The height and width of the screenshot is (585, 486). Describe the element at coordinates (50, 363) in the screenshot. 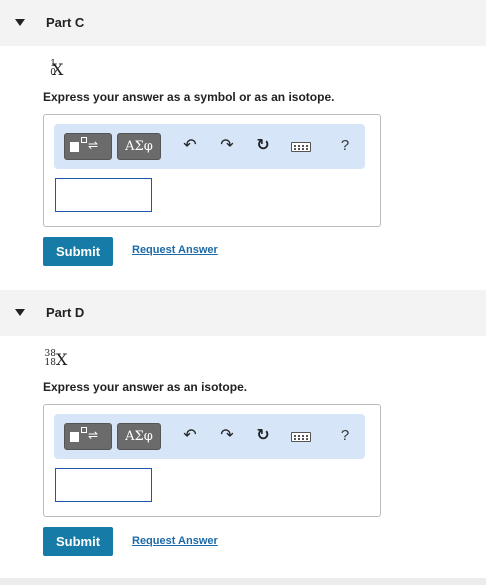

I see `atomic-number: 18` at that location.